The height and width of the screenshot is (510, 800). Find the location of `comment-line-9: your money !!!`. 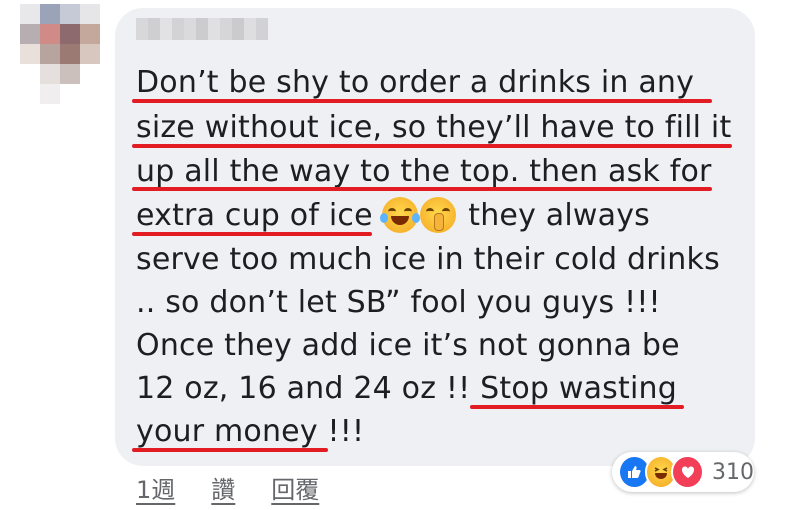

comment-line-9: your money !!! is located at coordinates (250, 432).